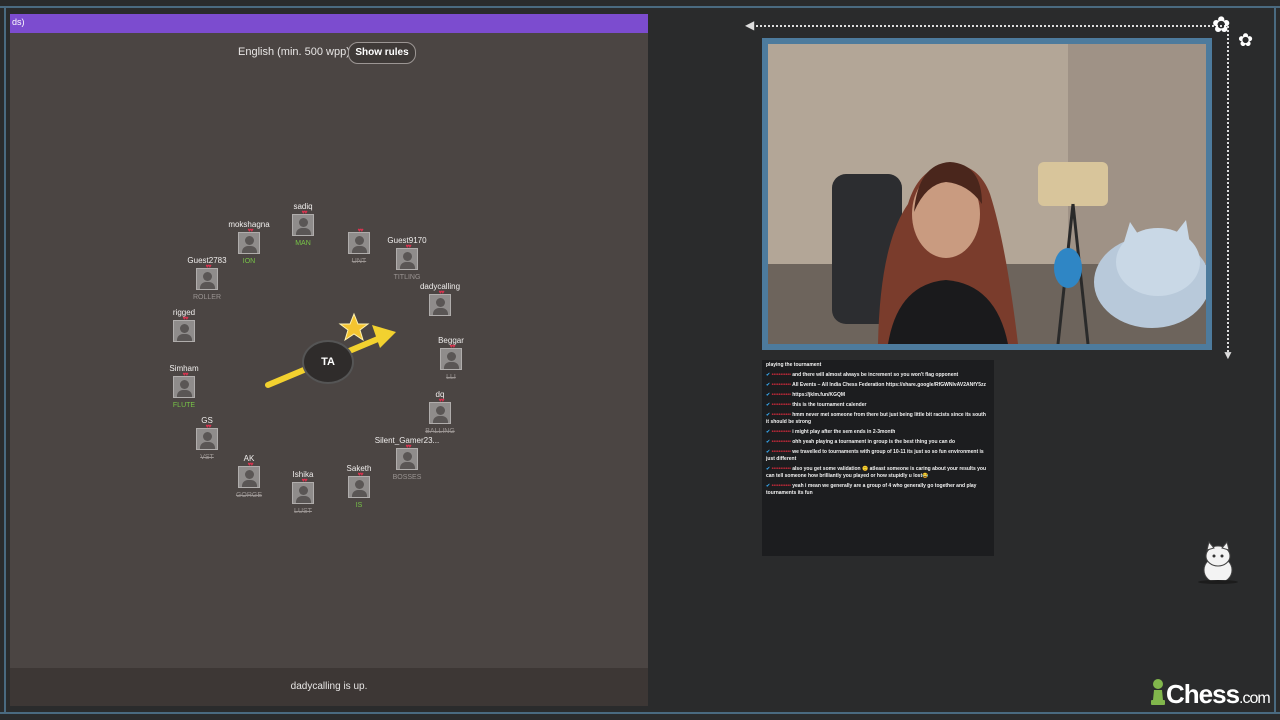 The image size is (1280, 720). What do you see at coordinates (1255, 698) in the screenshot?
I see `logo-suffix: .com` at bounding box center [1255, 698].